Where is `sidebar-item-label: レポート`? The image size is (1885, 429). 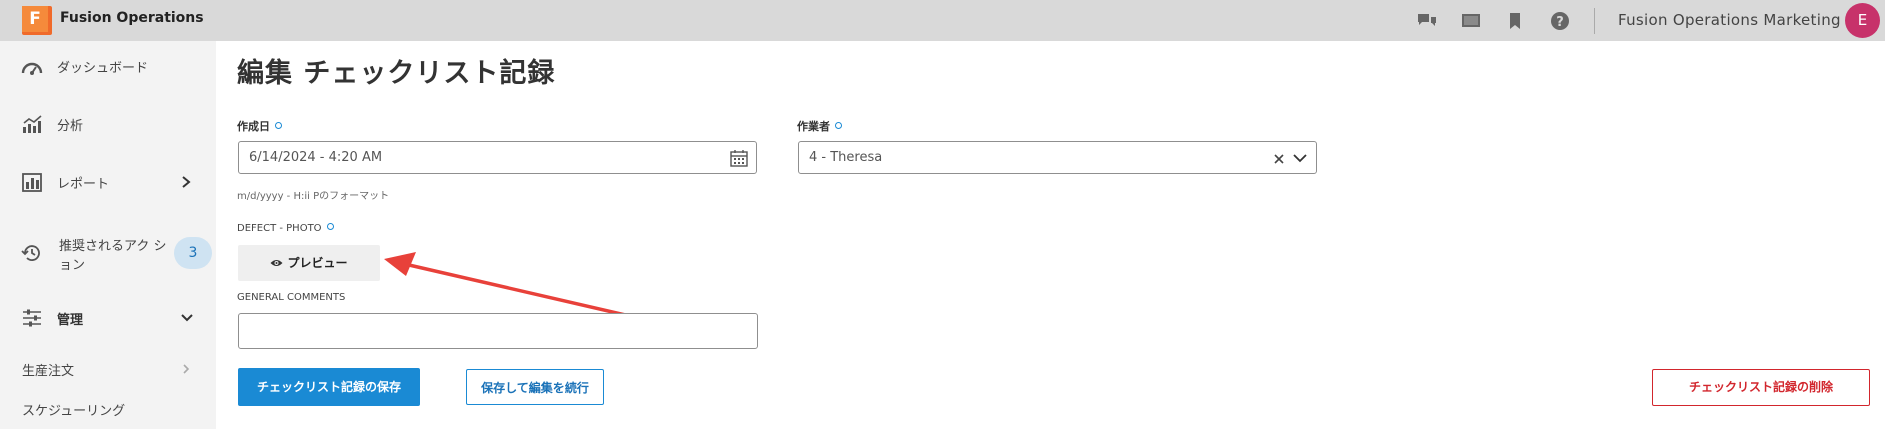 sidebar-item-label: レポート is located at coordinates (83, 184).